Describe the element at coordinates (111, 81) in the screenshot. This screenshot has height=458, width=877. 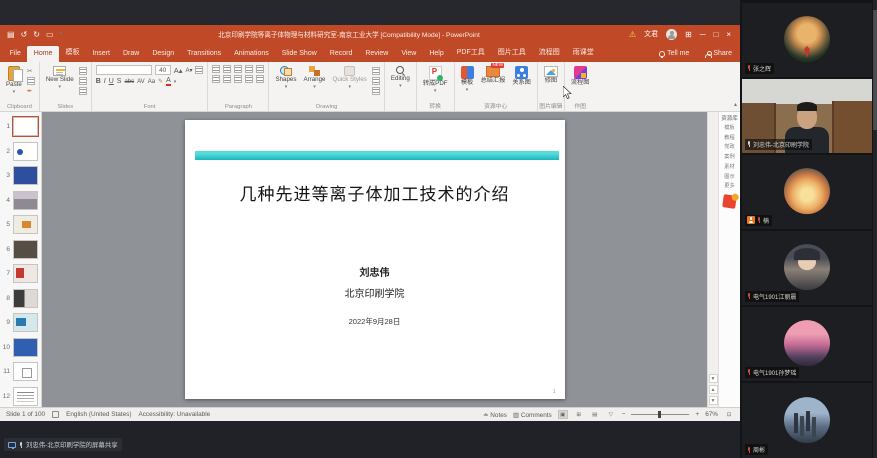
I see `underline-button: U` at that location.